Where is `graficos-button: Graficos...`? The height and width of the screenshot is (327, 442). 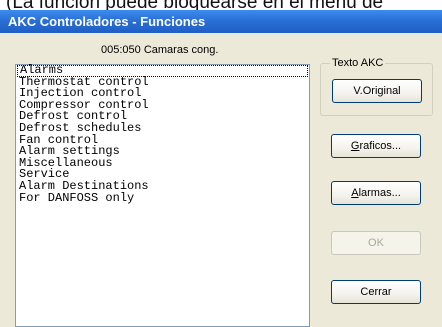 graficos-button: Graficos... is located at coordinates (376, 146).